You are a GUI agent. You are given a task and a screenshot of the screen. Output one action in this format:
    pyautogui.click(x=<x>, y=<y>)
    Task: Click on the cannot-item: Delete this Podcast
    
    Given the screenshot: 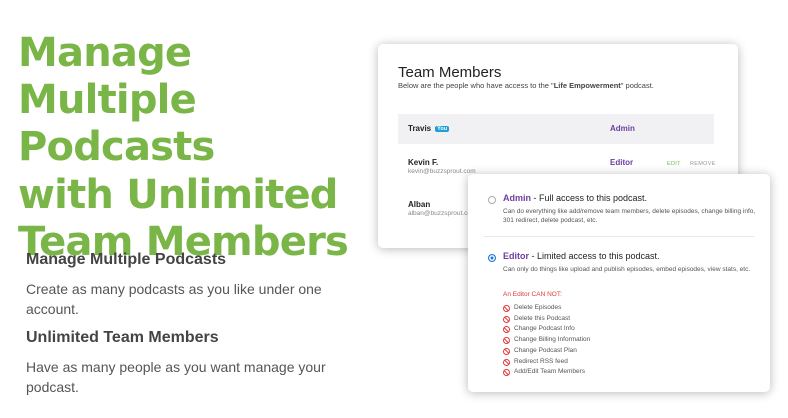 What is the action you would take?
    pyautogui.click(x=546, y=319)
    